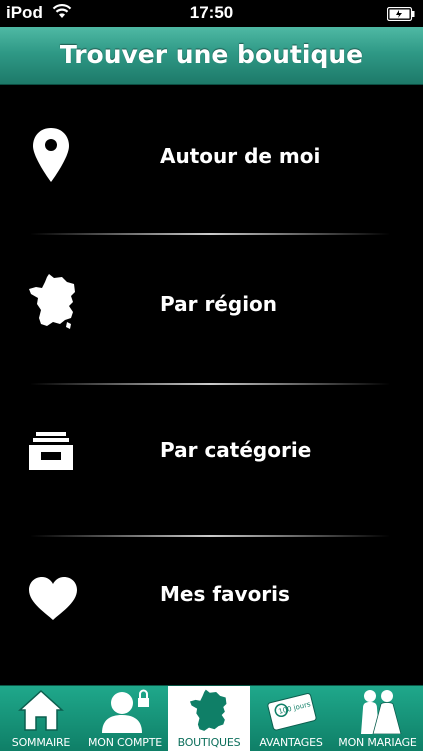  I want to click on menu-item-label: Autour de moi, so click(240, 156).